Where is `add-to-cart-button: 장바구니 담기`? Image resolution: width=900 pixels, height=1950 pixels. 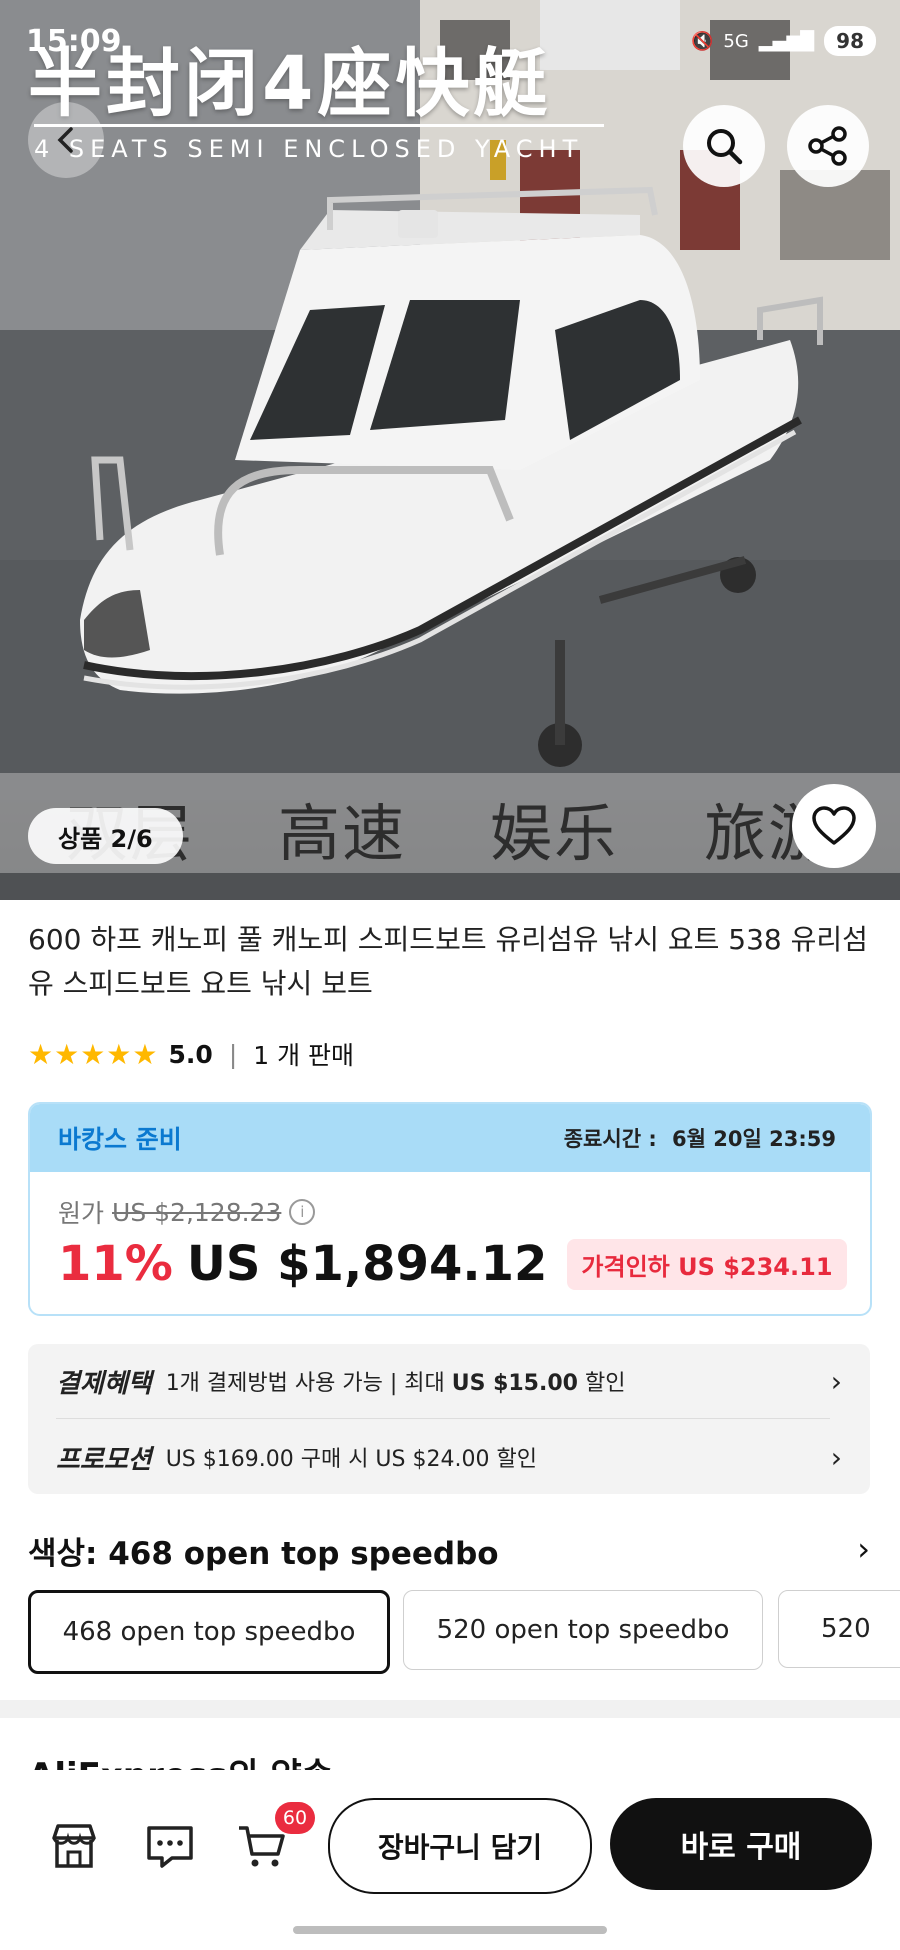 add-to-cart-button: 장바구니 담기 is located at coordinates (460, 1846).